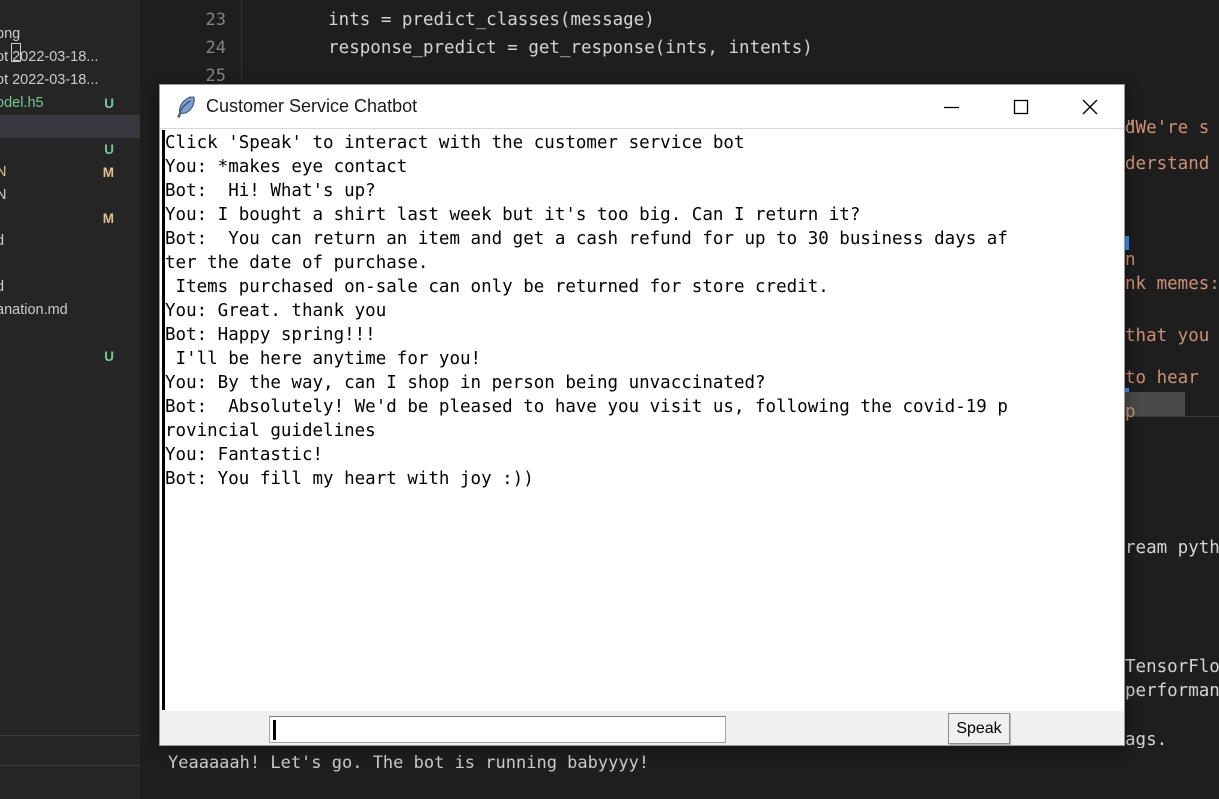  What do you see at coordinates (1172, 284) in the screenshot?
I see `editor-clipped-text: nk memes:` at bounding box center [1172, 284].